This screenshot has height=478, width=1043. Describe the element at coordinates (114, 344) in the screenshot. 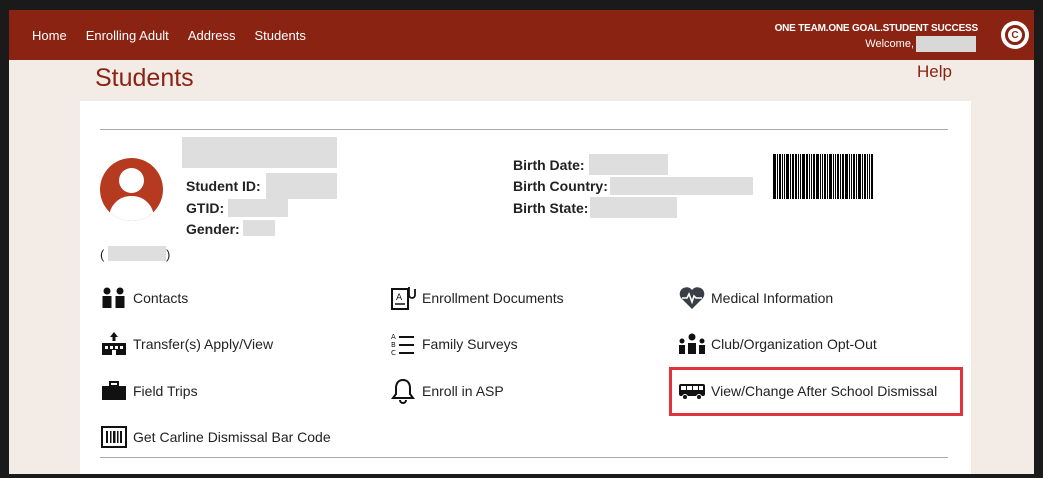

I see `school-building-icon` at that location.